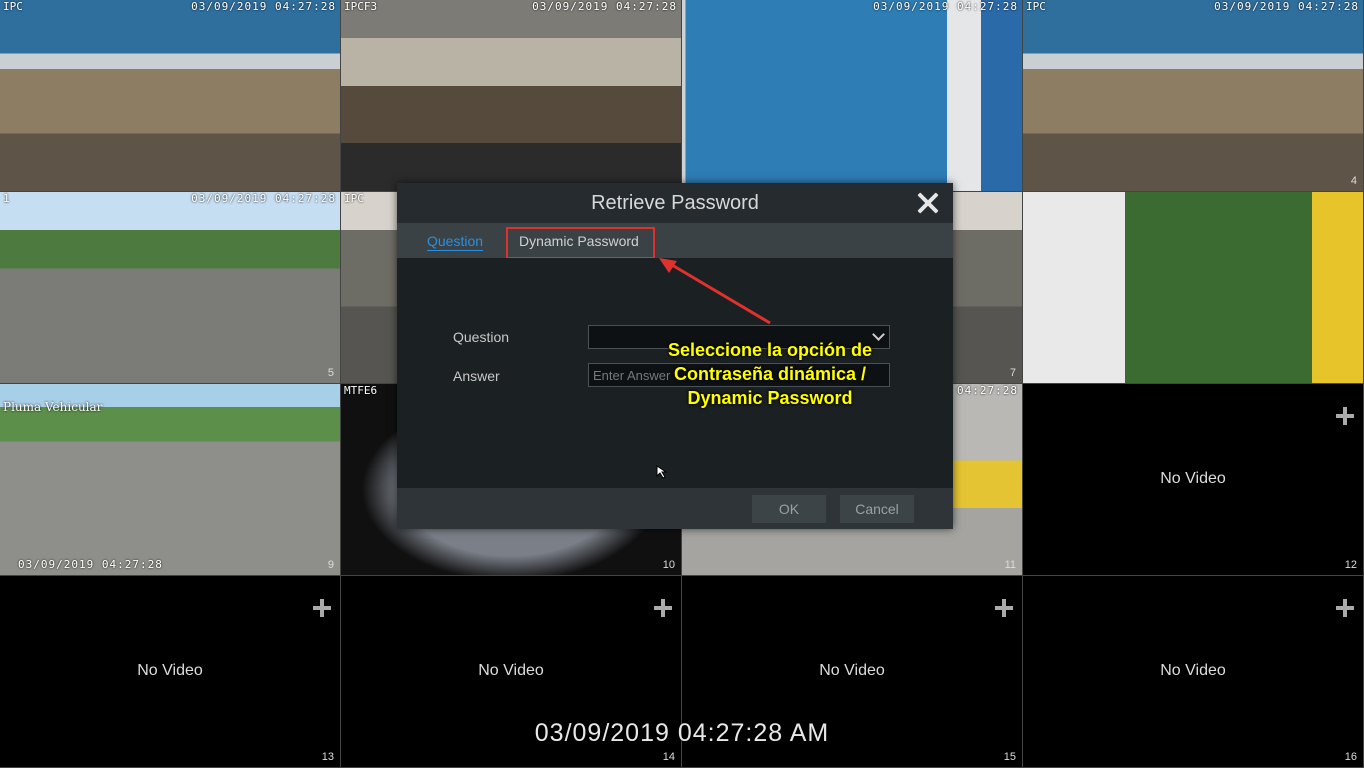 The height and width of the screenshot is (768, 1364). Describe the element at coordinates (361, 390) in the screenshot. I see `camera-label: MTFE6` at that location.